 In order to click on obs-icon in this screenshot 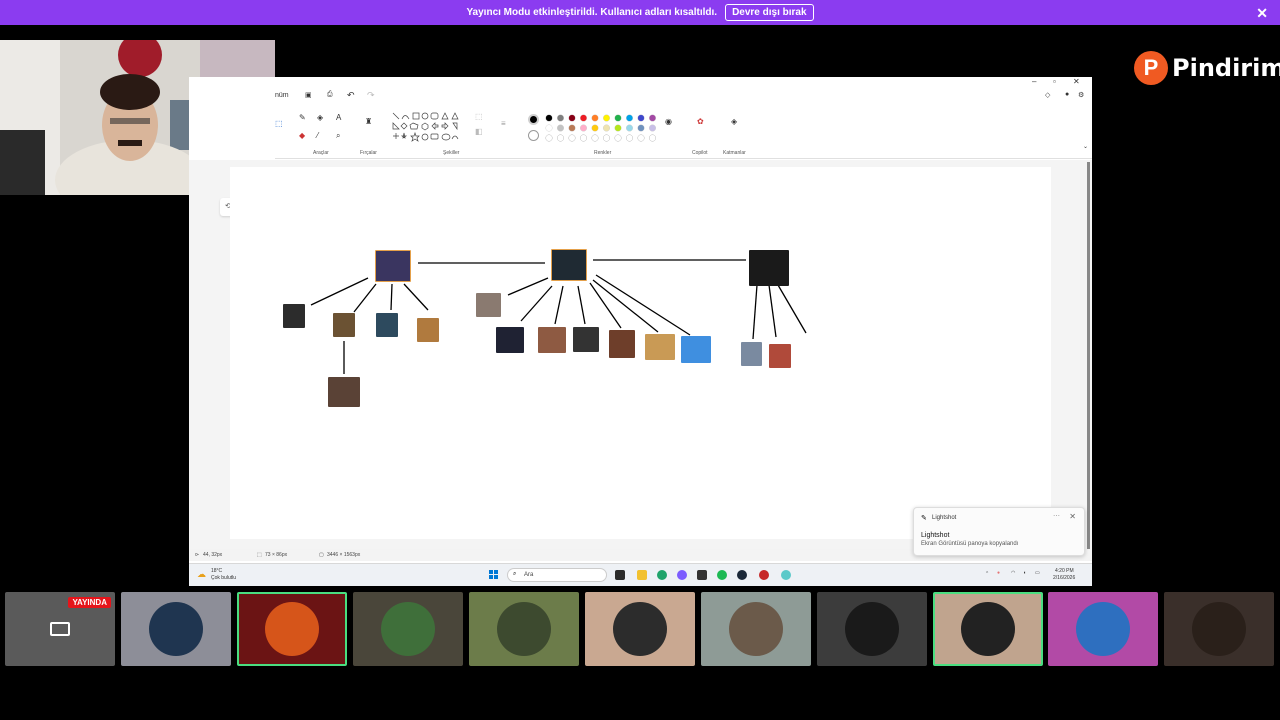, I will do `click(764, 575)`.